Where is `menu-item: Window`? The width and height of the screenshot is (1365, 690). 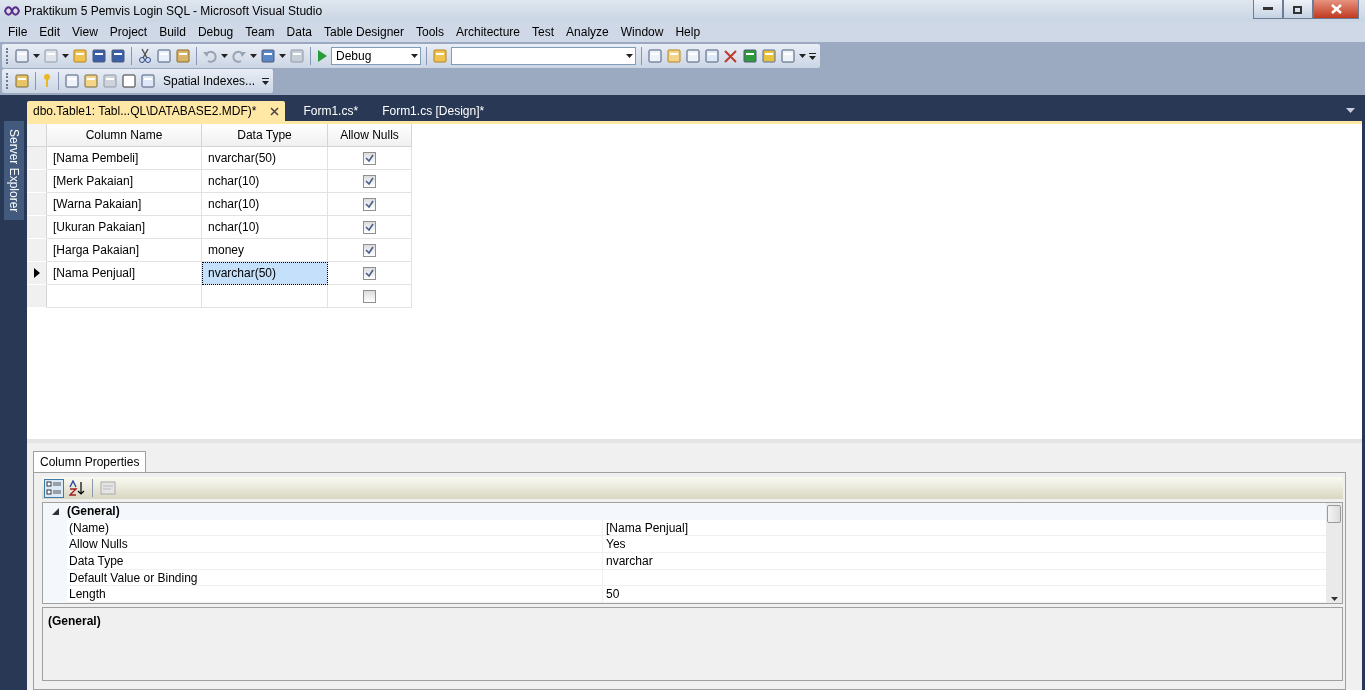 menu-item: Window is located at coordinates (642, 32).